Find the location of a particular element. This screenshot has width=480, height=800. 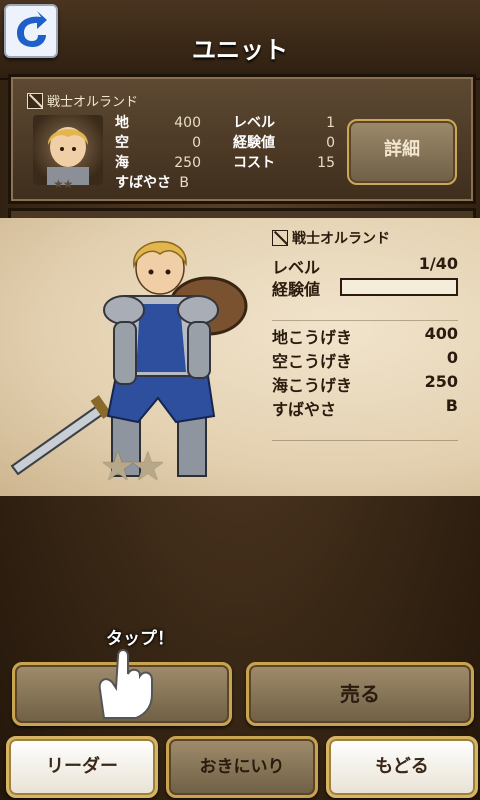

pointing-hand-icon is located at coordinates (125, 684).